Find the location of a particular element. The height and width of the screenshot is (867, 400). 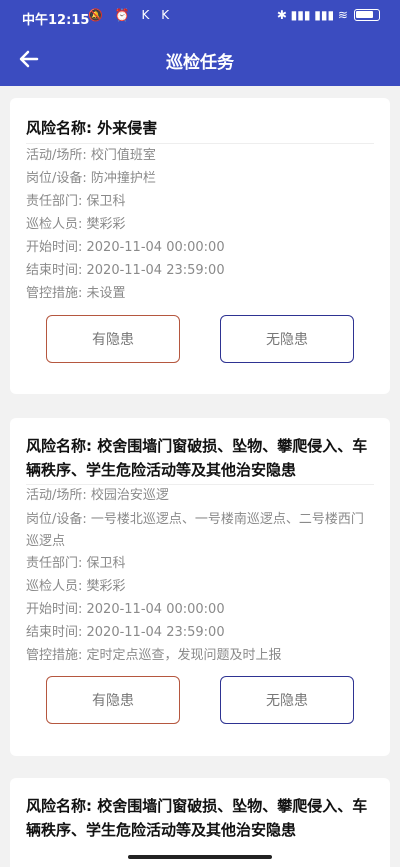

nav-bar: 巡检任务 is located at coordinates (200, 58).